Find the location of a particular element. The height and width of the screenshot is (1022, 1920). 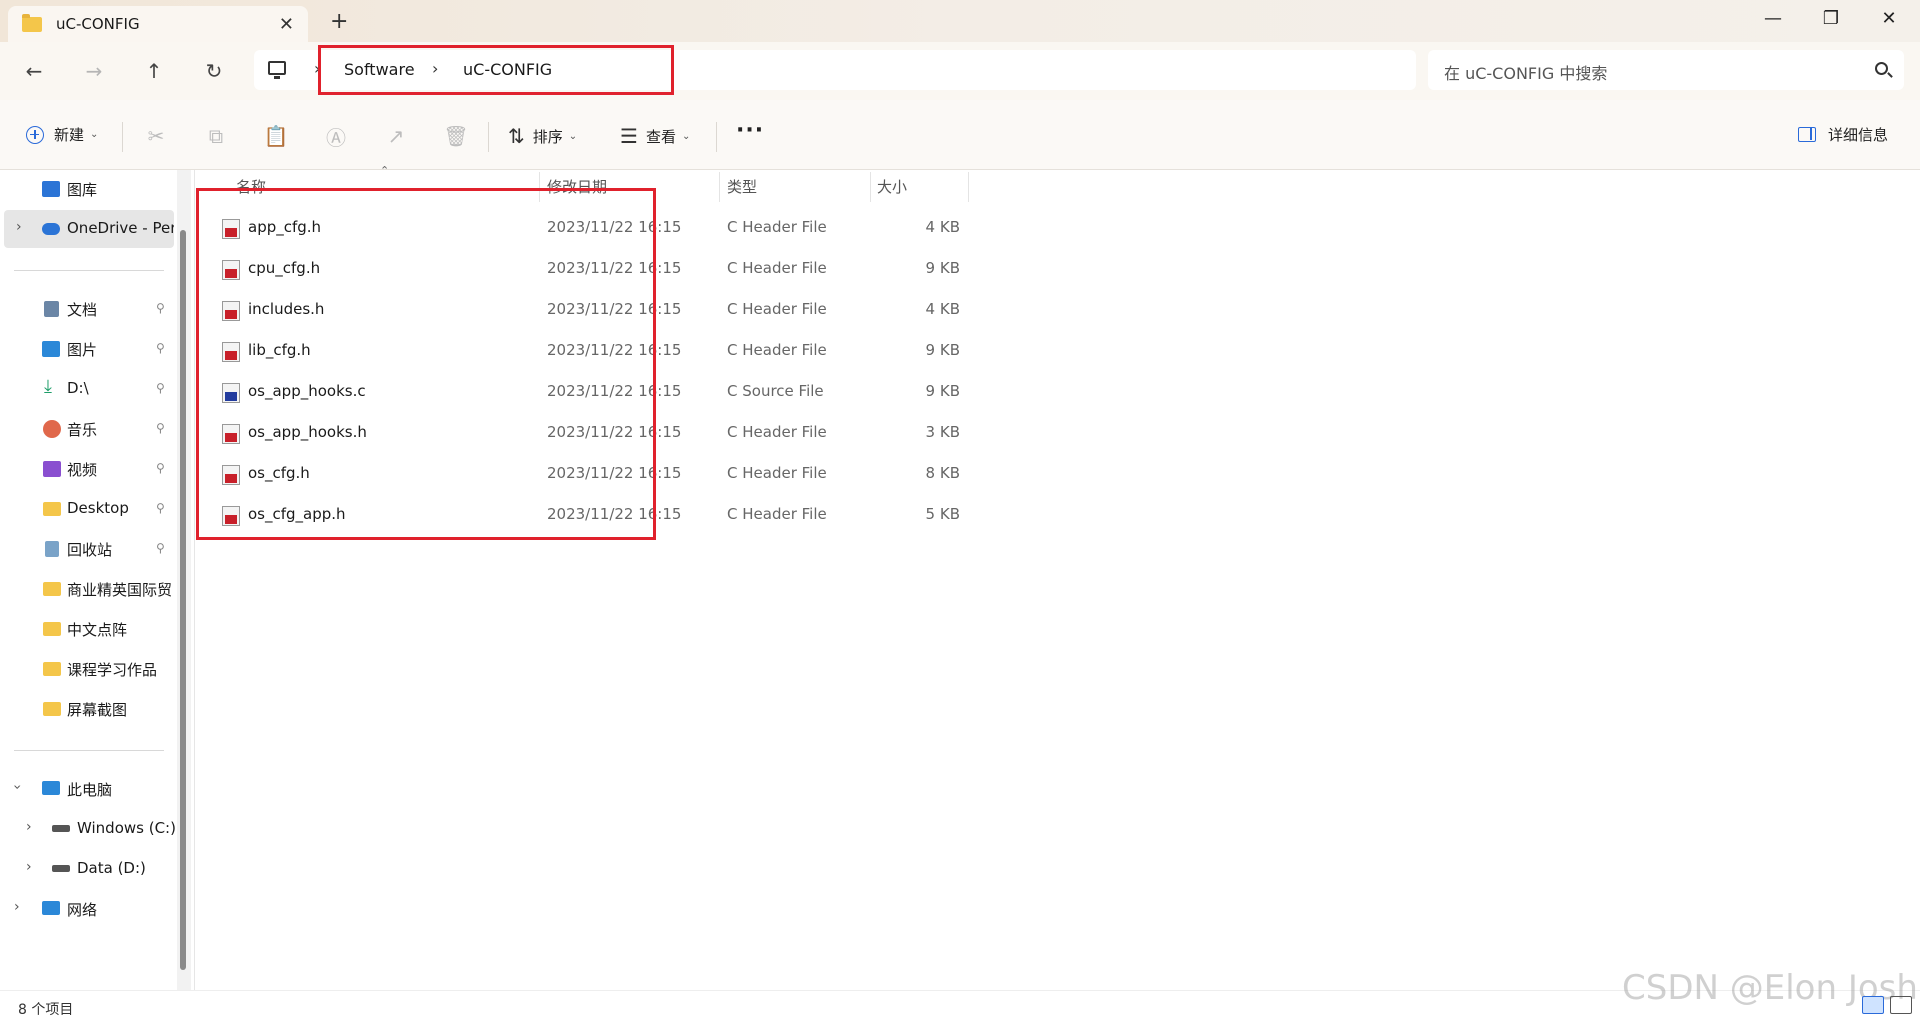

documents-icon is located at coordinates (51, 309).